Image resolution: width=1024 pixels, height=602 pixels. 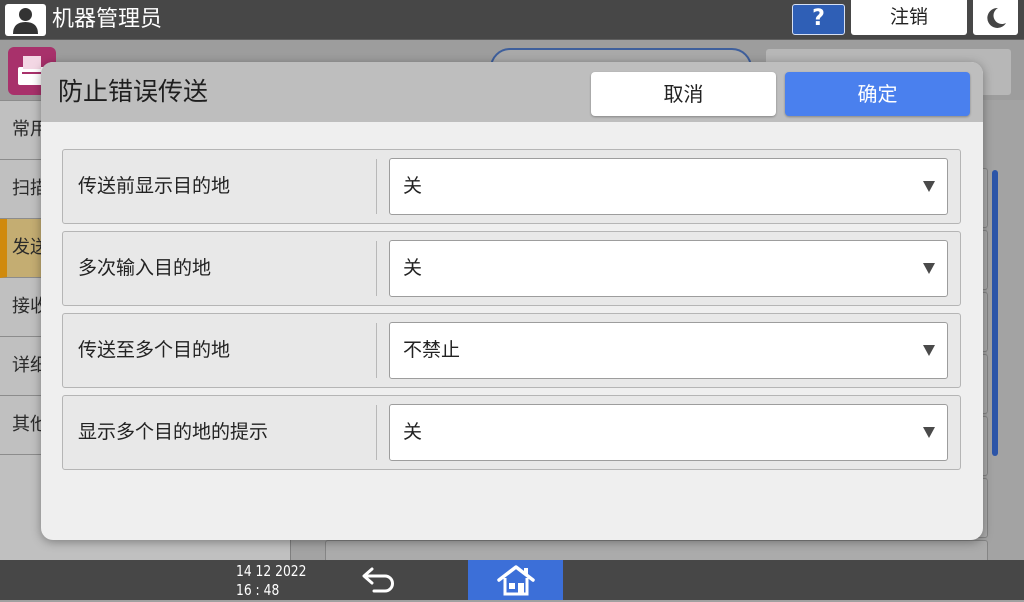 I want to click on back-icon, so click(x=378, y=580).